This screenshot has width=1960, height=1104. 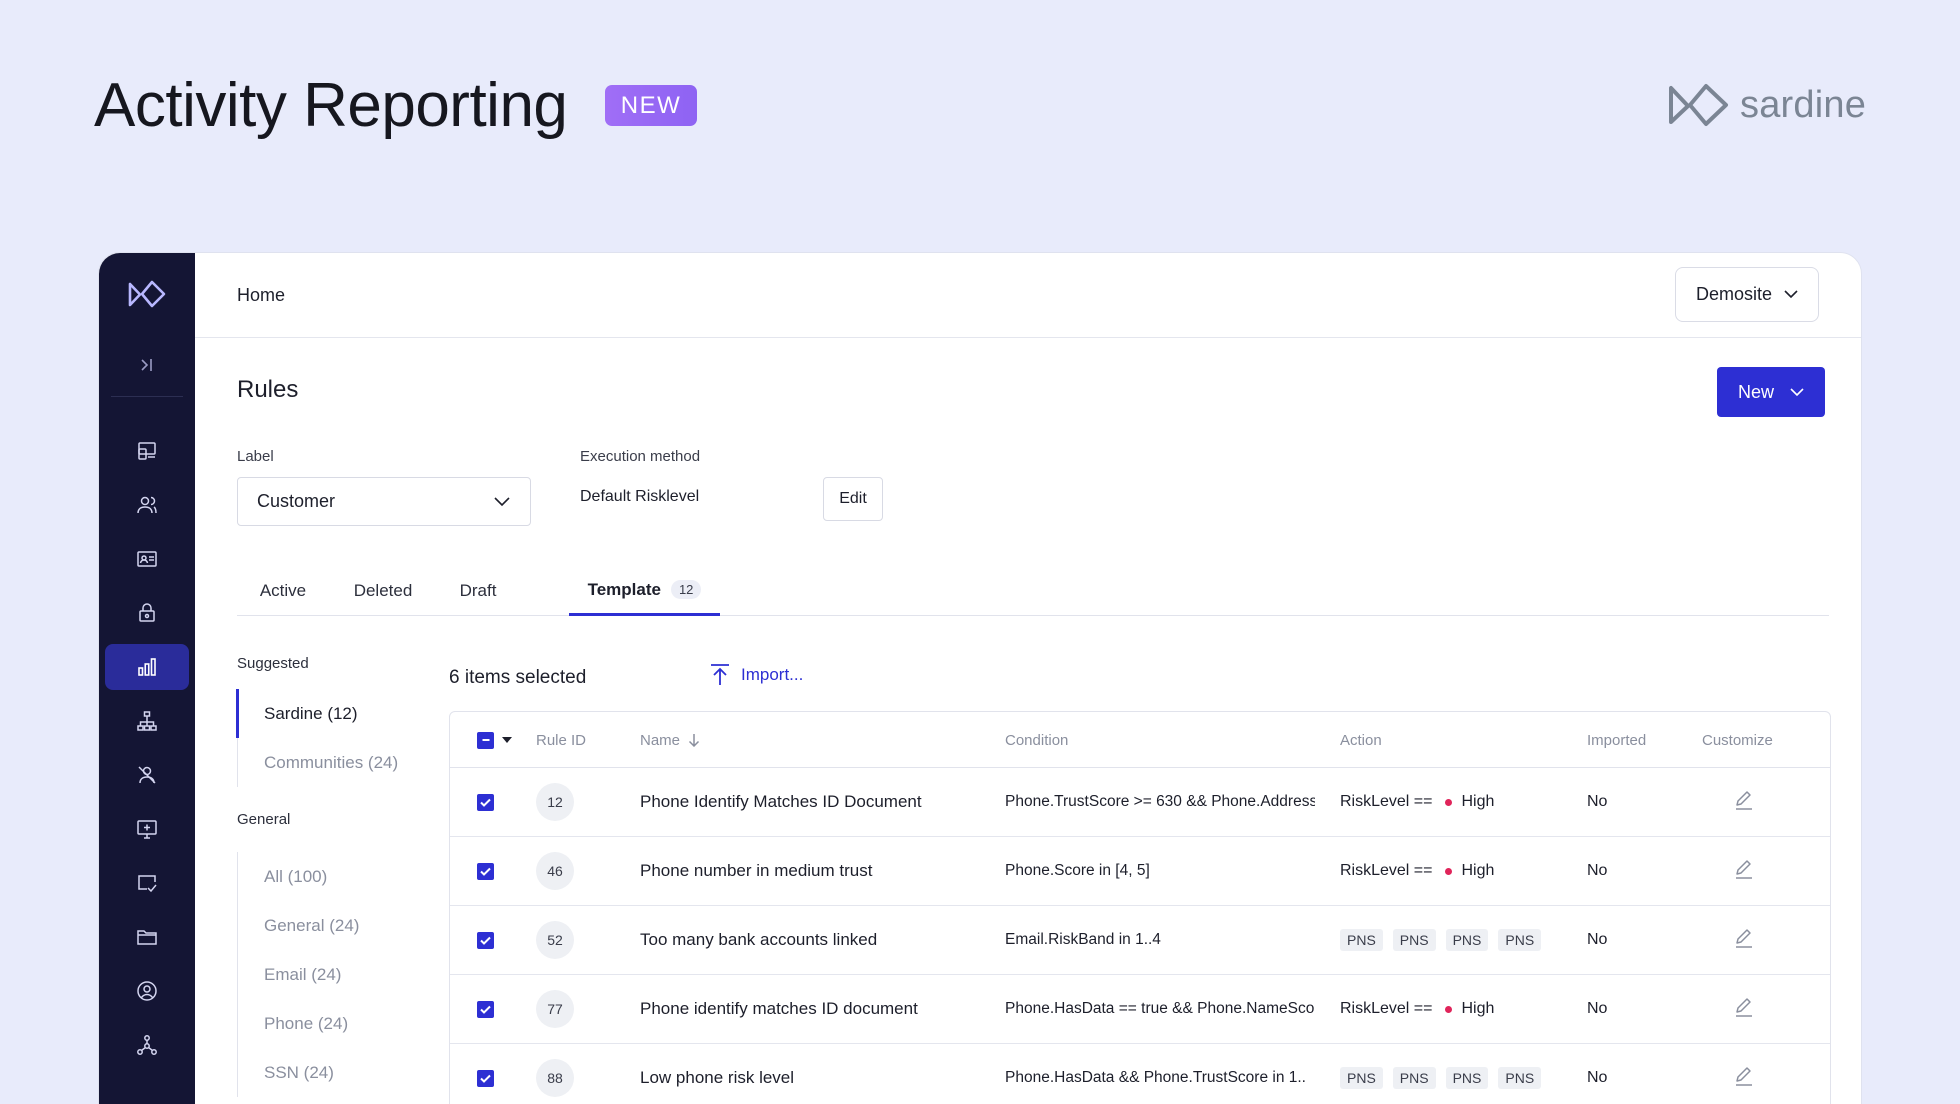 What do you see at coordinates (478, 591) in the screenshot?
I see `tab-draft: Draft` at bounding box center [478, 591].